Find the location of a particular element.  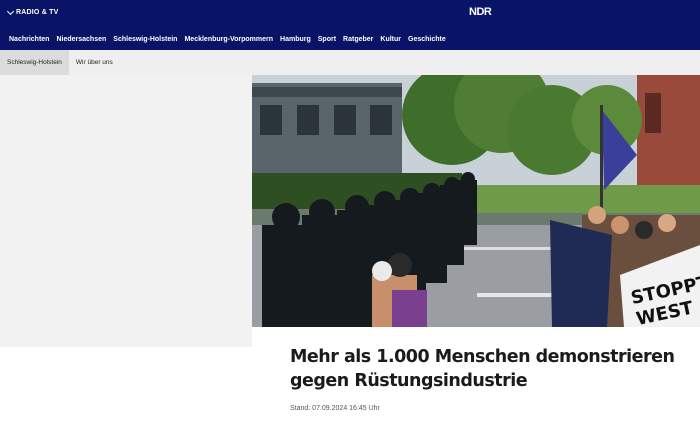

nav-item-niedersachsen: Niedersachsen is located at coordinates (81, 39).